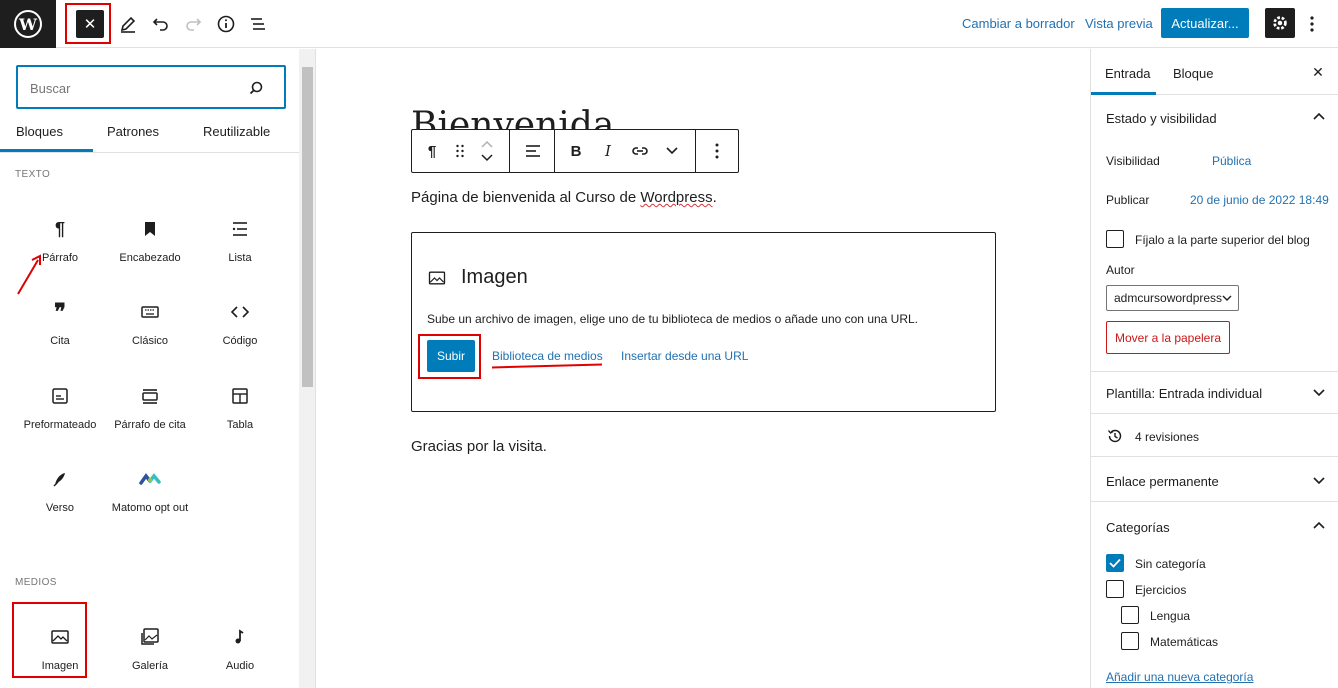 The height and width of the screenshot is (688, 1338). What do you see at coordinates (236, 131) in the screenshot?
I see `tab-reusable: Reutilizable` at bounding box center [236, 131].